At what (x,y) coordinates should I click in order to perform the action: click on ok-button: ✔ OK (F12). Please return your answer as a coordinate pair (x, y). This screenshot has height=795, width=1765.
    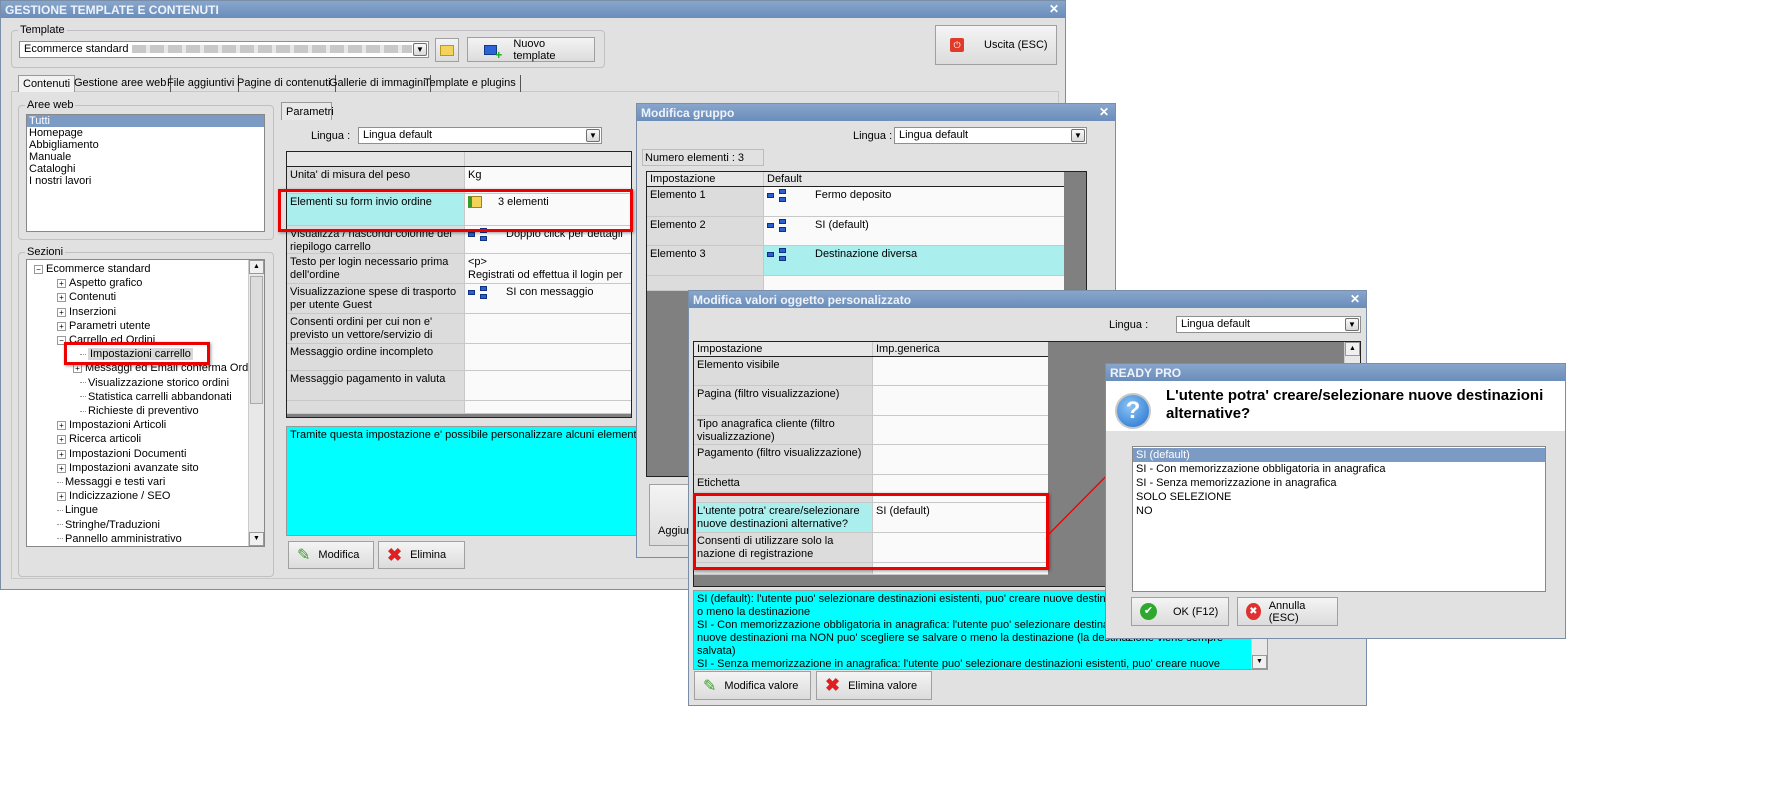
    Looking at the image, I should click on (1180, 611).